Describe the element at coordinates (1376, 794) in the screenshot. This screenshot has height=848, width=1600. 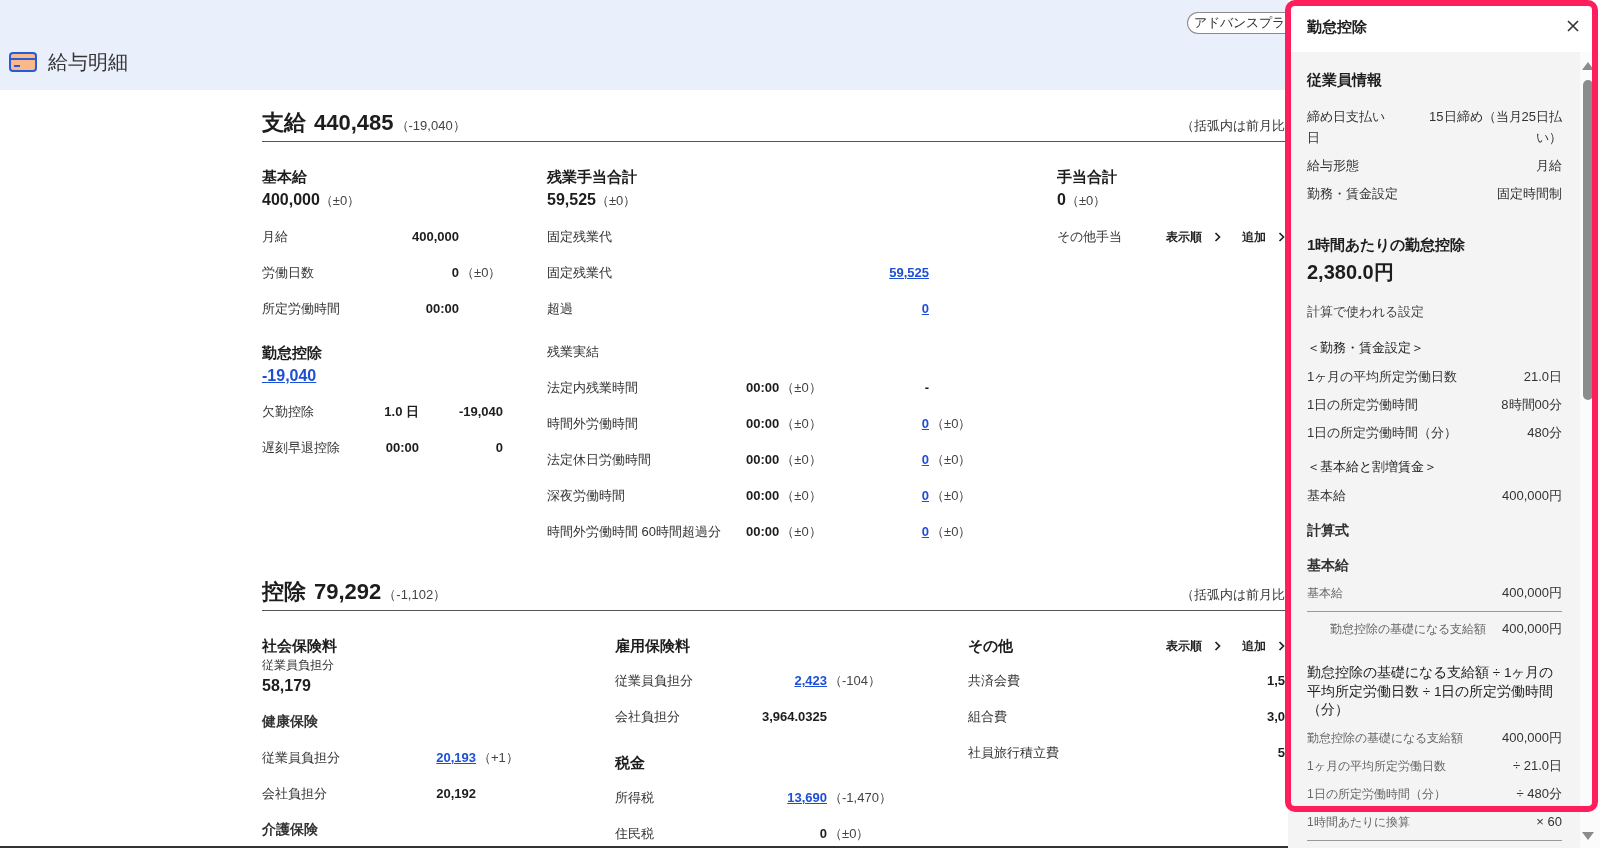
I see `formula-label: 1日の所定労働時間（分）` at that location.